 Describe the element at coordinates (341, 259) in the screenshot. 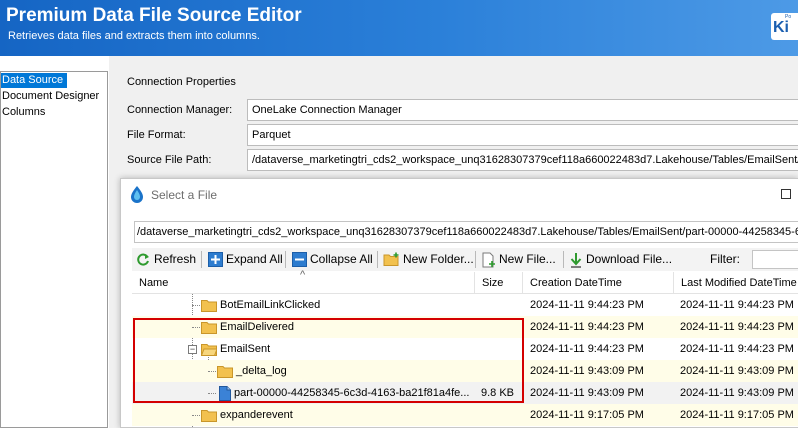

I see `collapse-all-label: Collapse All` at that location.